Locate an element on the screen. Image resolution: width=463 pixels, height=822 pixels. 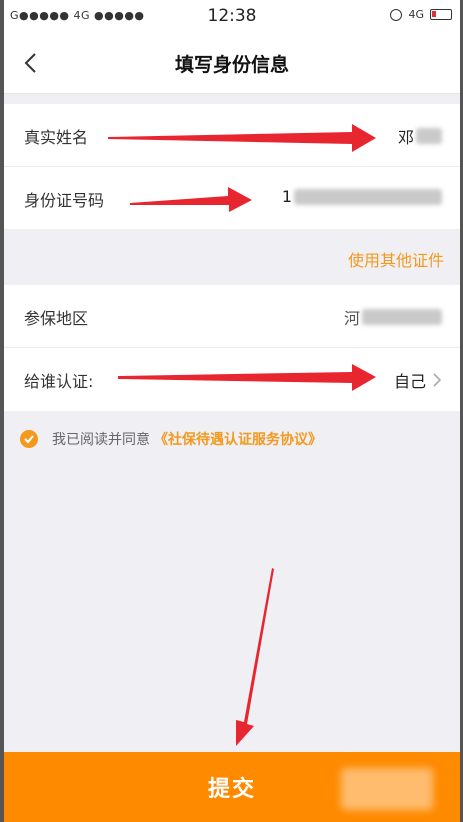
battery-icon is located at coordinates (441, 14).